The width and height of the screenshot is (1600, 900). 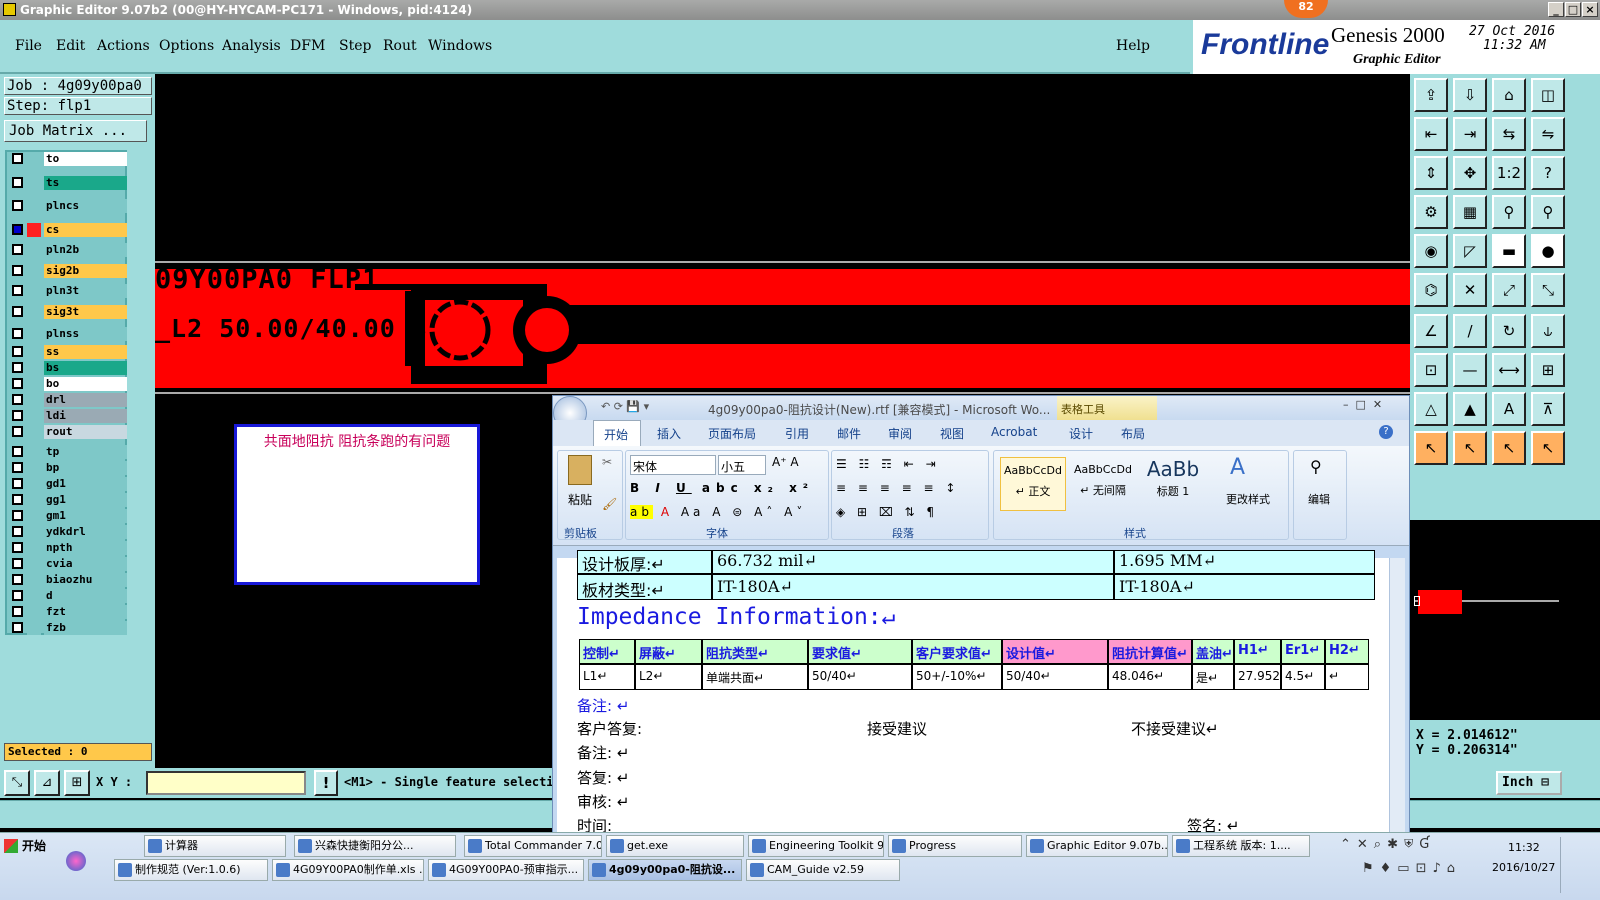 I want to click on layer-row-25: fzt, so click(x=69, y=612).